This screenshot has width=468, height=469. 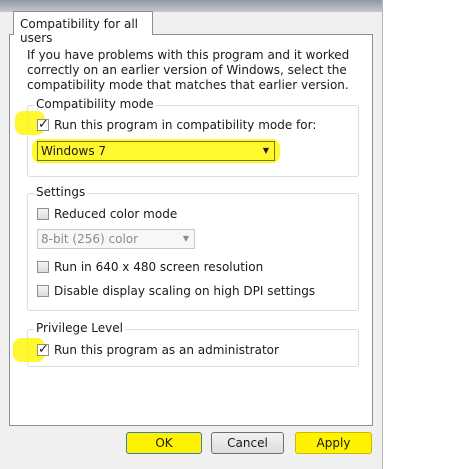 What do you see at coordinates (43, 291) in the screenshot?
I see `dpi-scaling-checkbox` at bounding box center [43, 291].